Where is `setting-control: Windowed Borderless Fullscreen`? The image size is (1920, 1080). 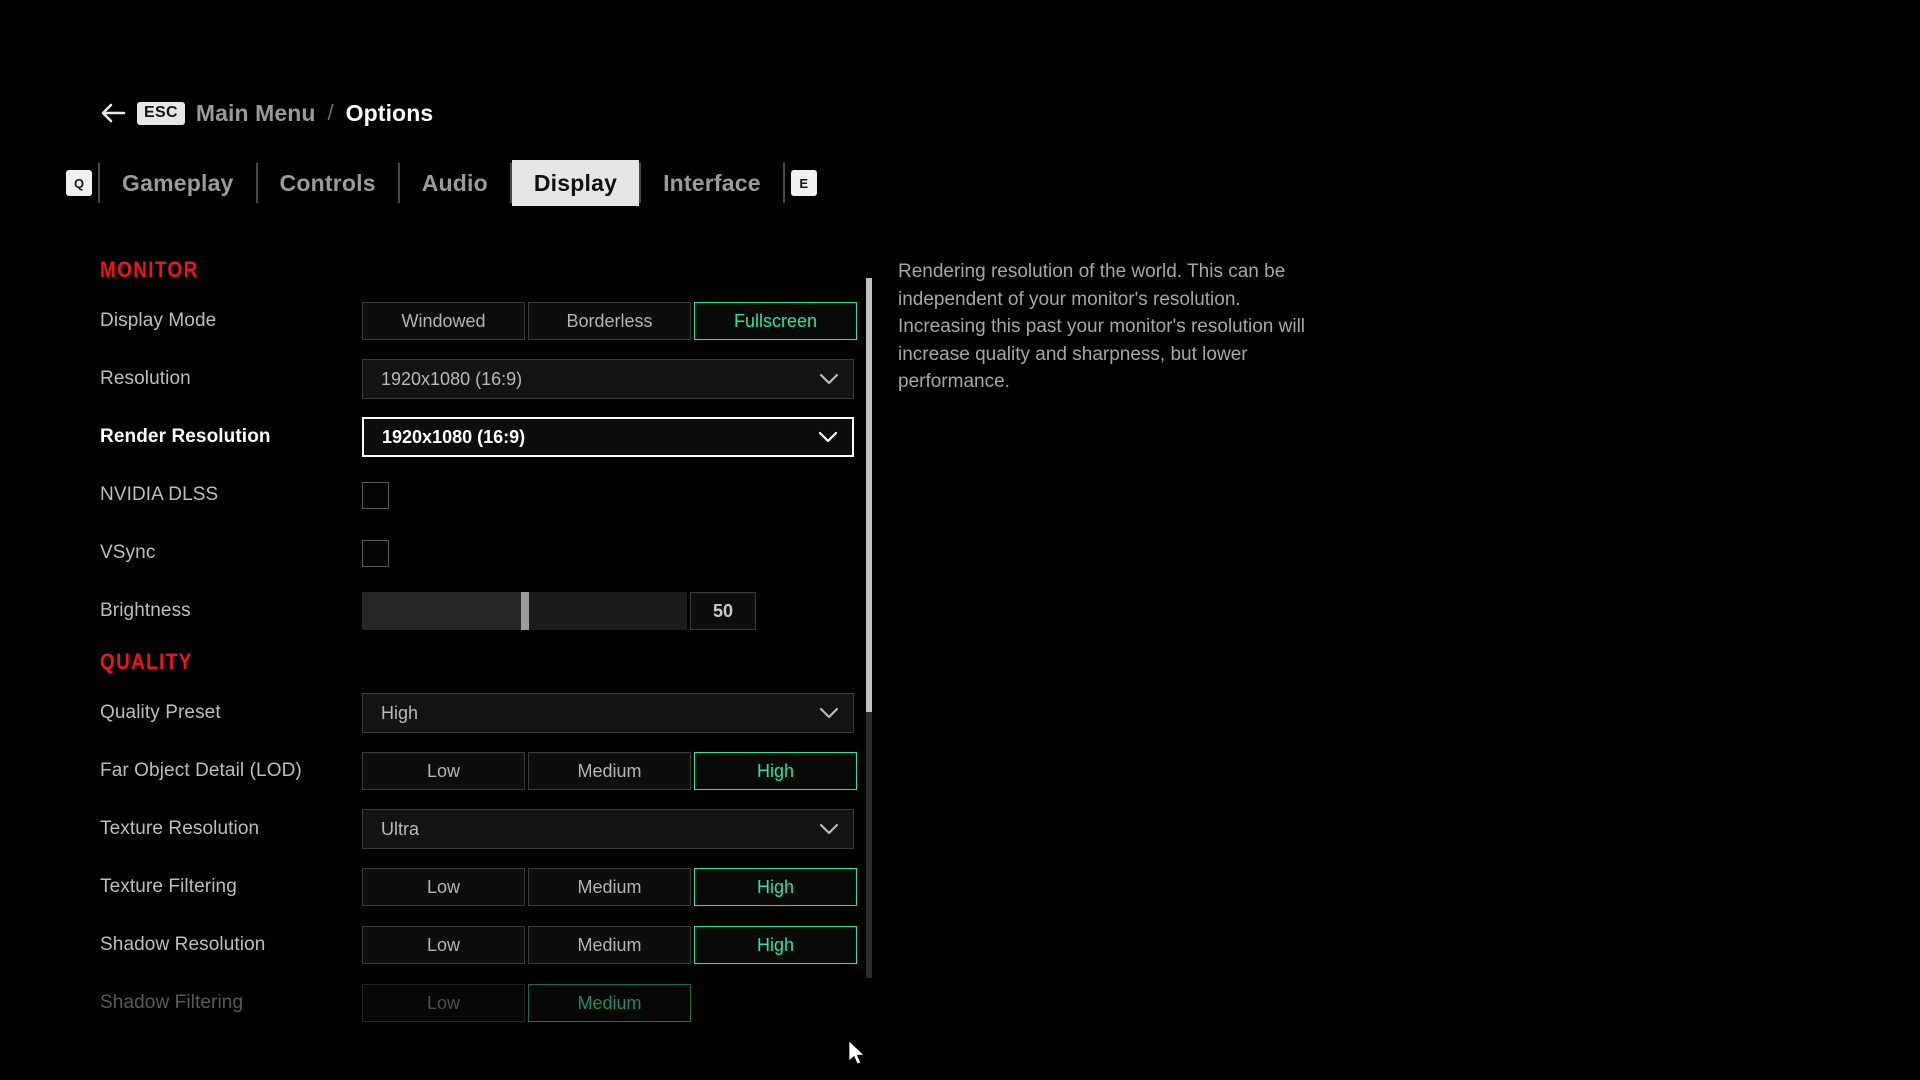
setting-control: Windowed Borderless Fullscreen is located at coordinates (611, 321).